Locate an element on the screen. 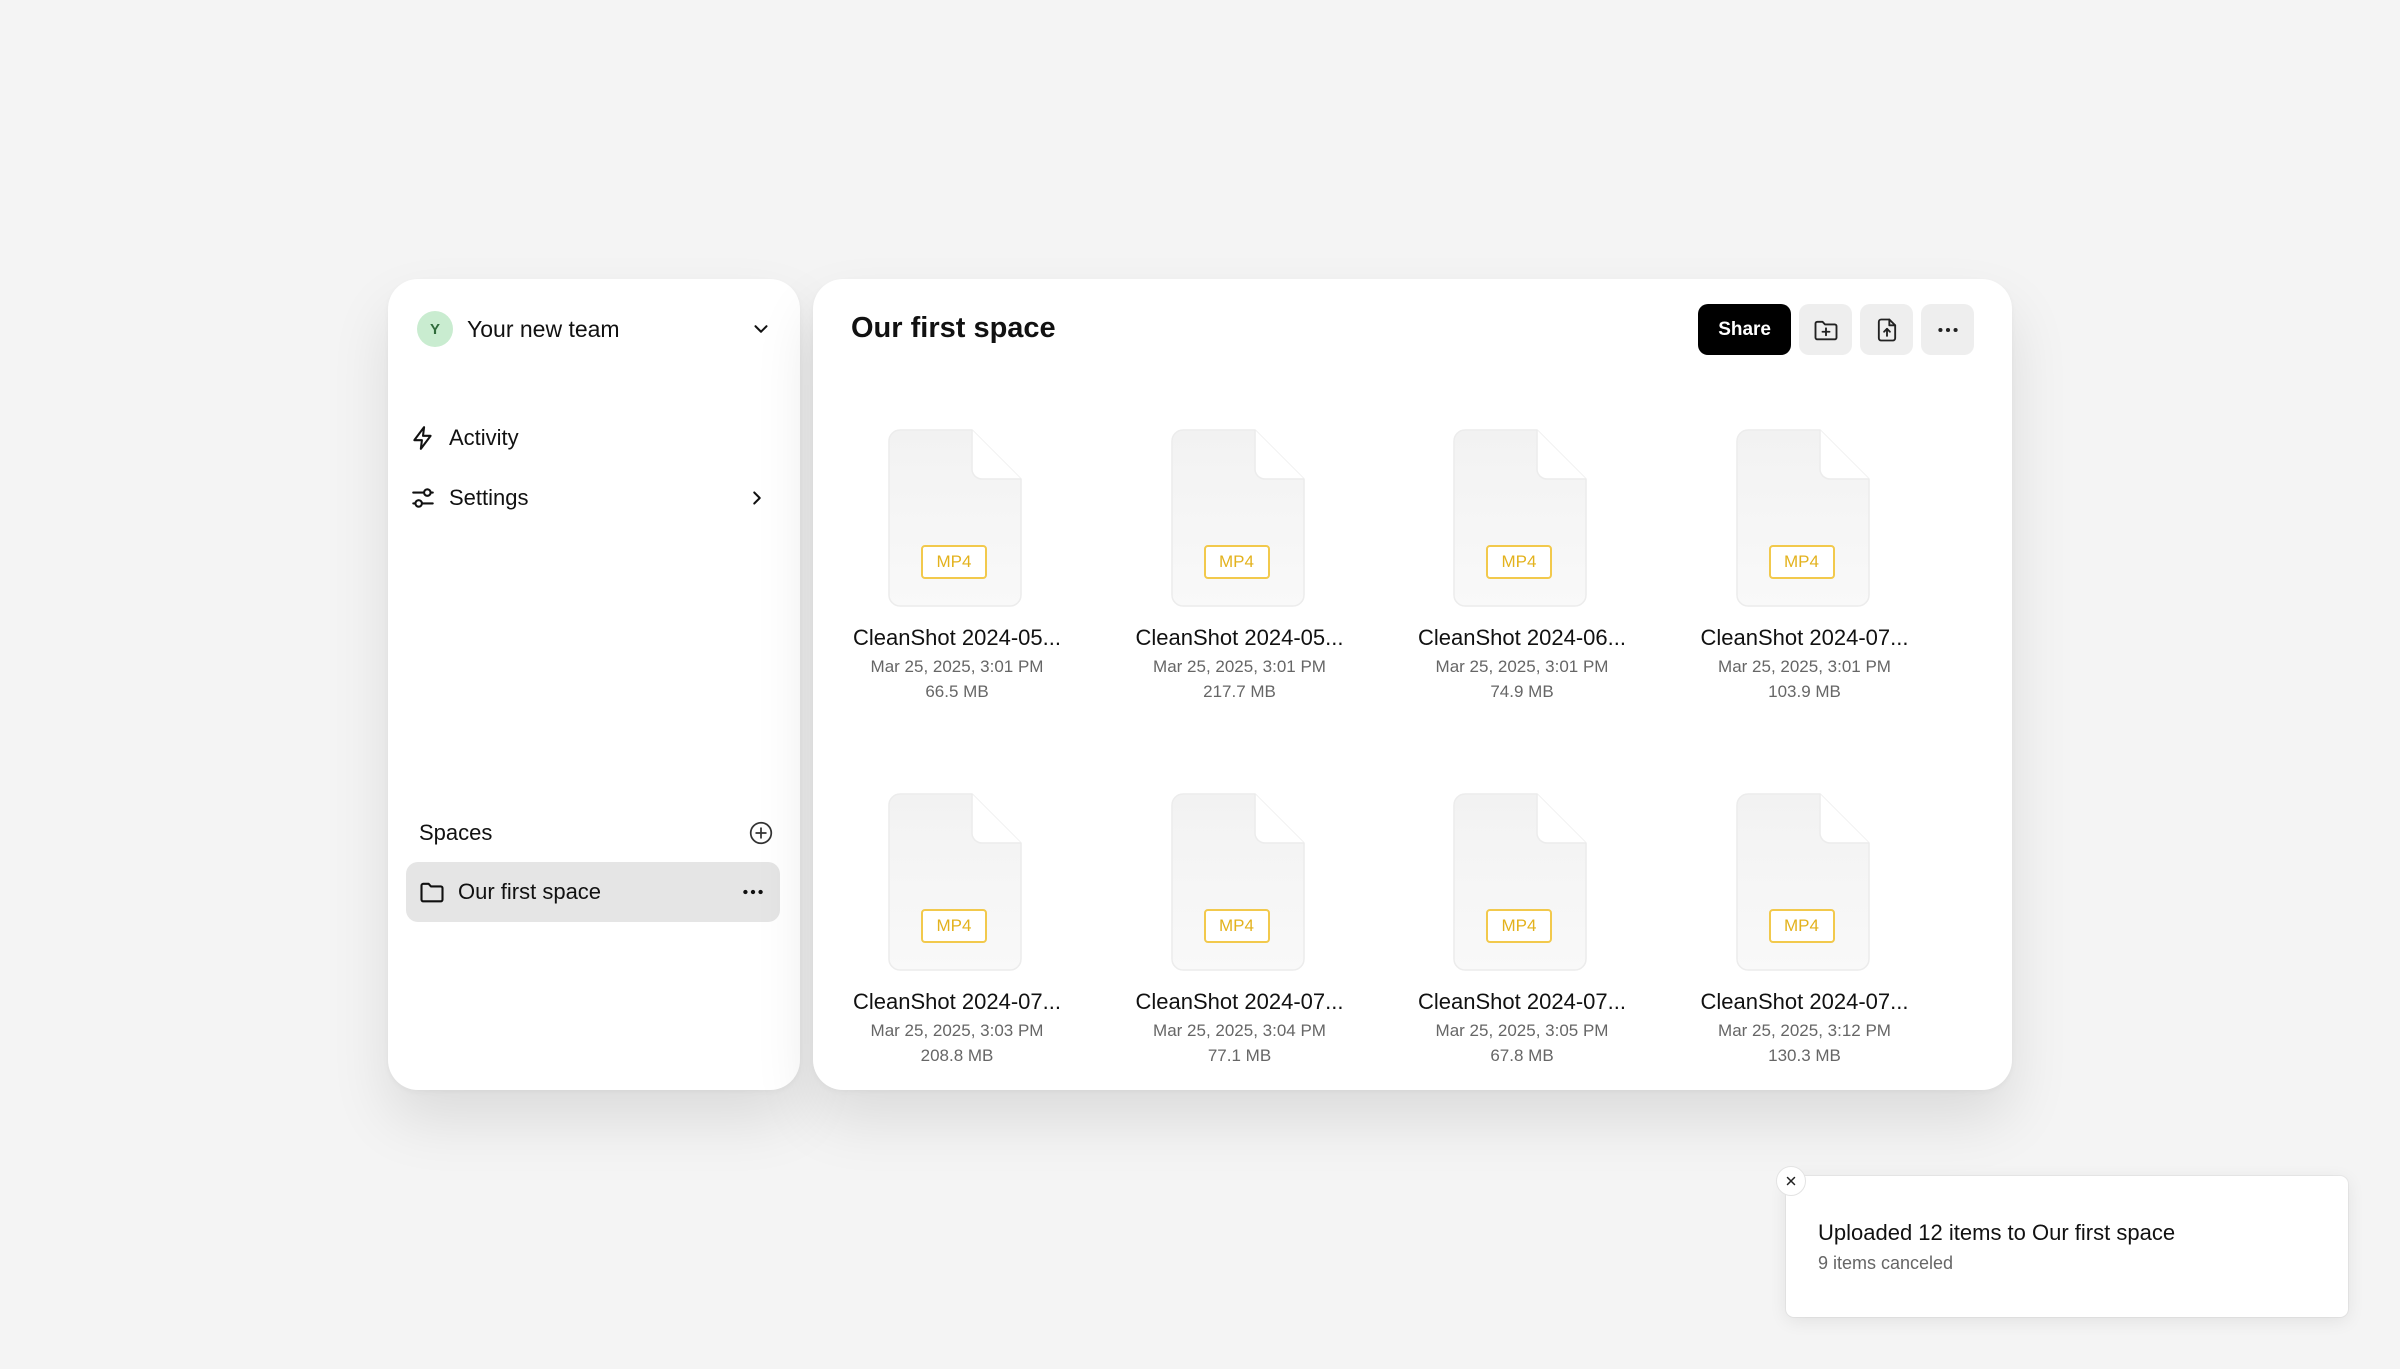 Image resolution: width=2400 pixels, height=1369 pixels. team-name: Your new team is located at coordinates (543, 328).